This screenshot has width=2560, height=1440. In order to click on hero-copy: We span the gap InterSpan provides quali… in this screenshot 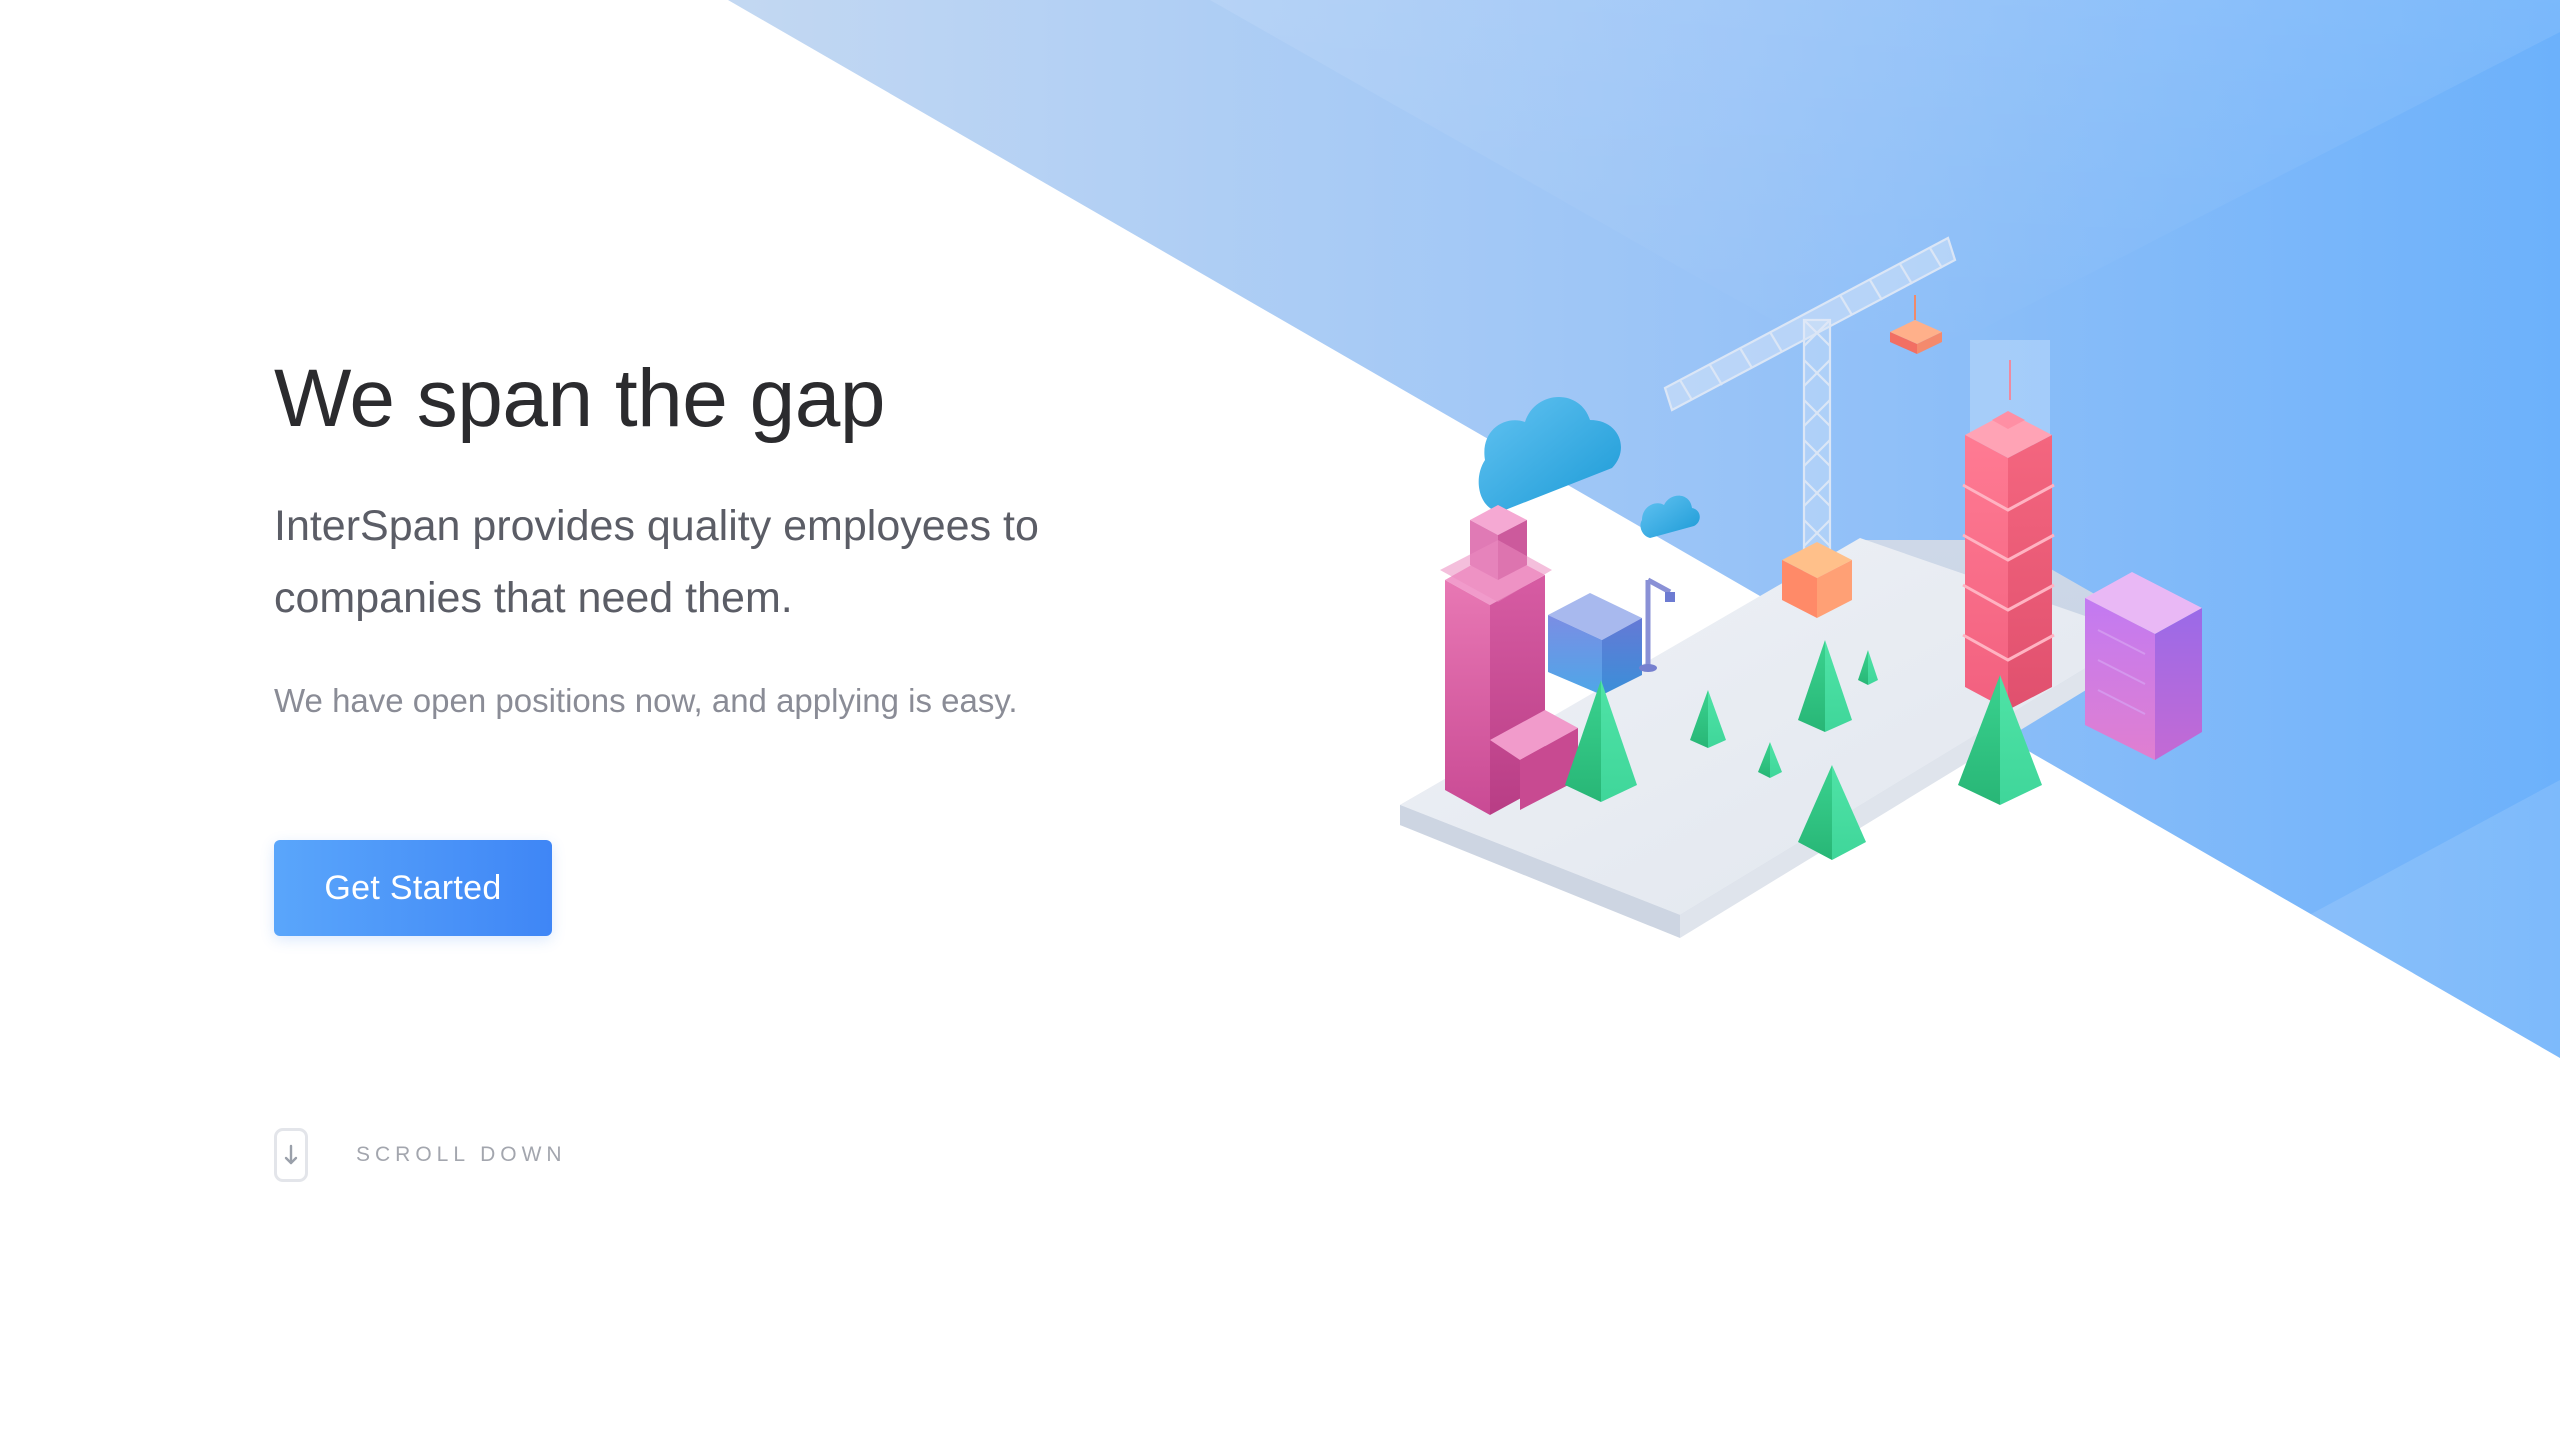, I will do `click(754, 536)`.